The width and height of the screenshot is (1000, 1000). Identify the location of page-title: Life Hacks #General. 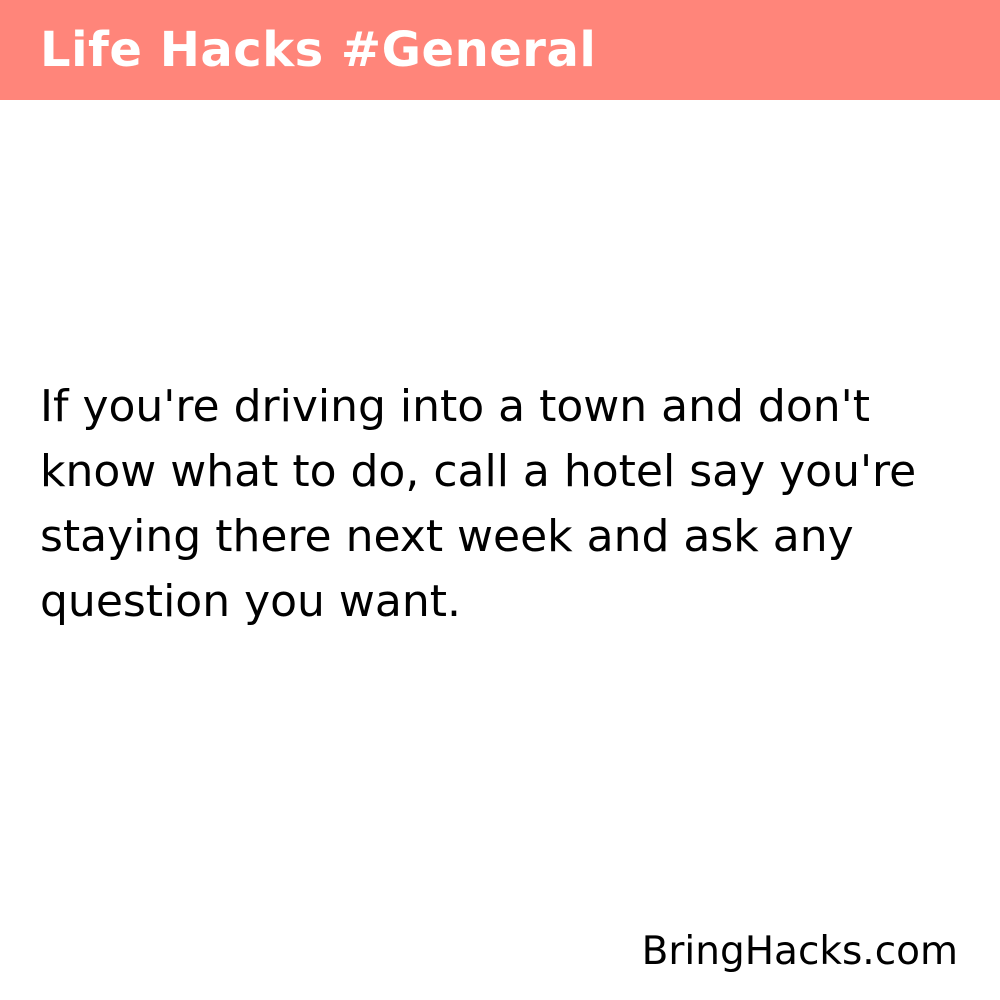
(318, 50).